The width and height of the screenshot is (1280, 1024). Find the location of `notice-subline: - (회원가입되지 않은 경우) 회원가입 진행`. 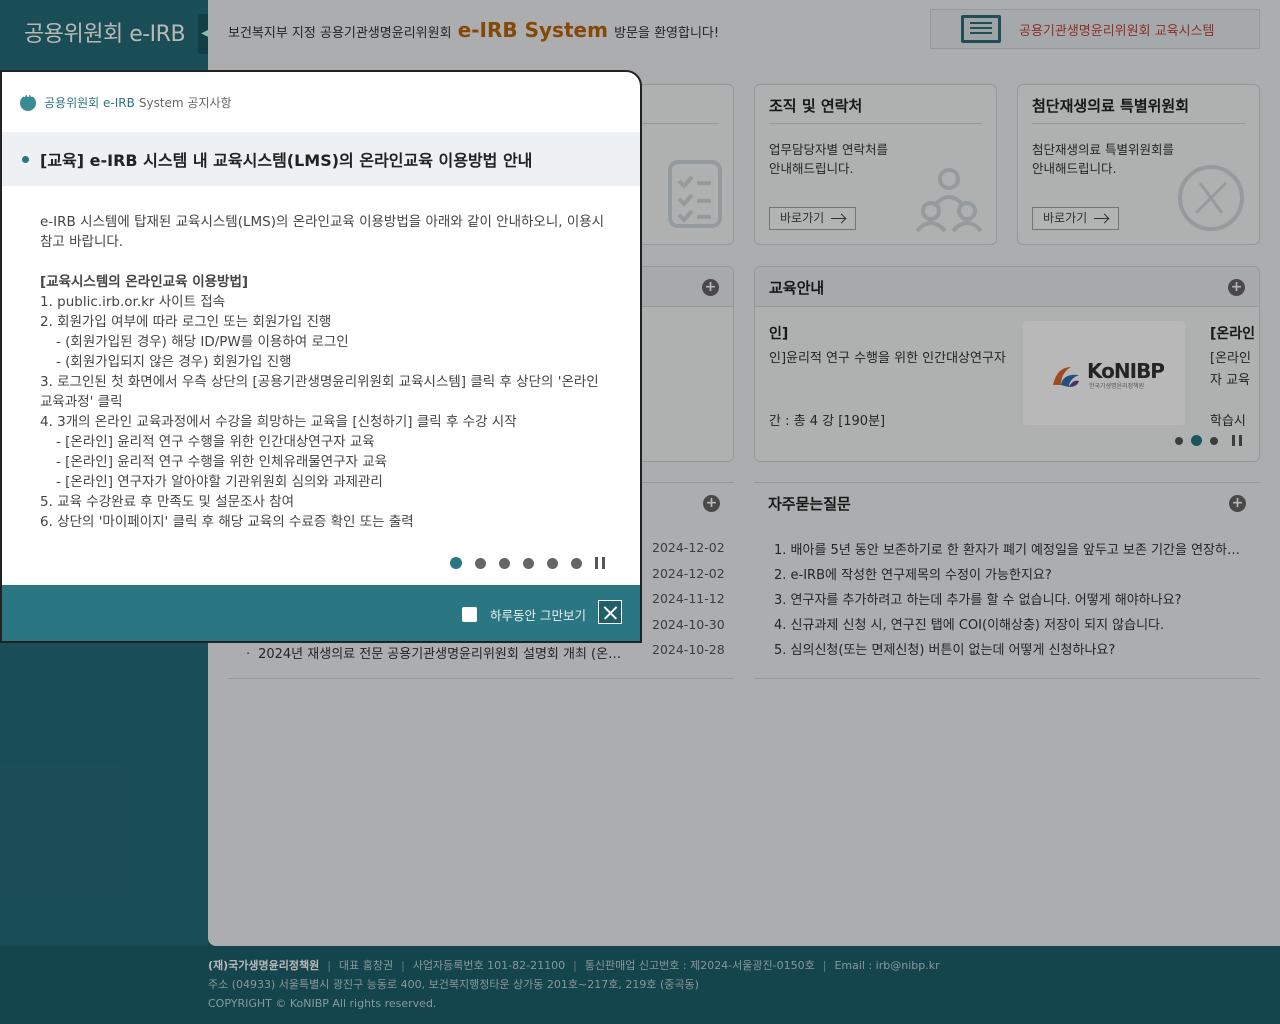

notice-subline: - (회원가입되지 않은 경우) 회원가입 진행 is located at coordinates (174, 362).